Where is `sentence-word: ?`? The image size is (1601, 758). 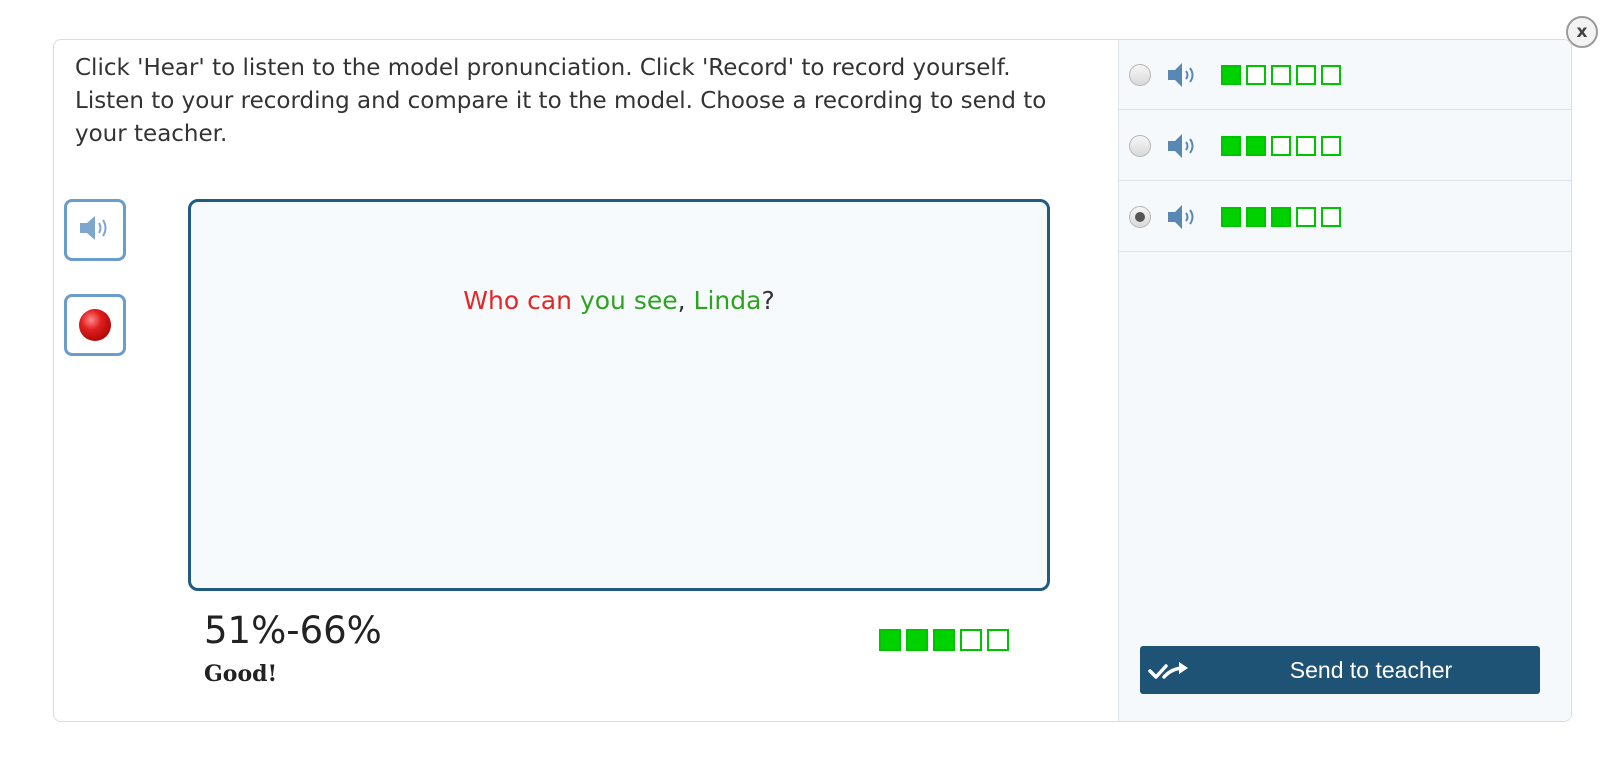
sentence-word: ? is located at coordinates (768, 300).